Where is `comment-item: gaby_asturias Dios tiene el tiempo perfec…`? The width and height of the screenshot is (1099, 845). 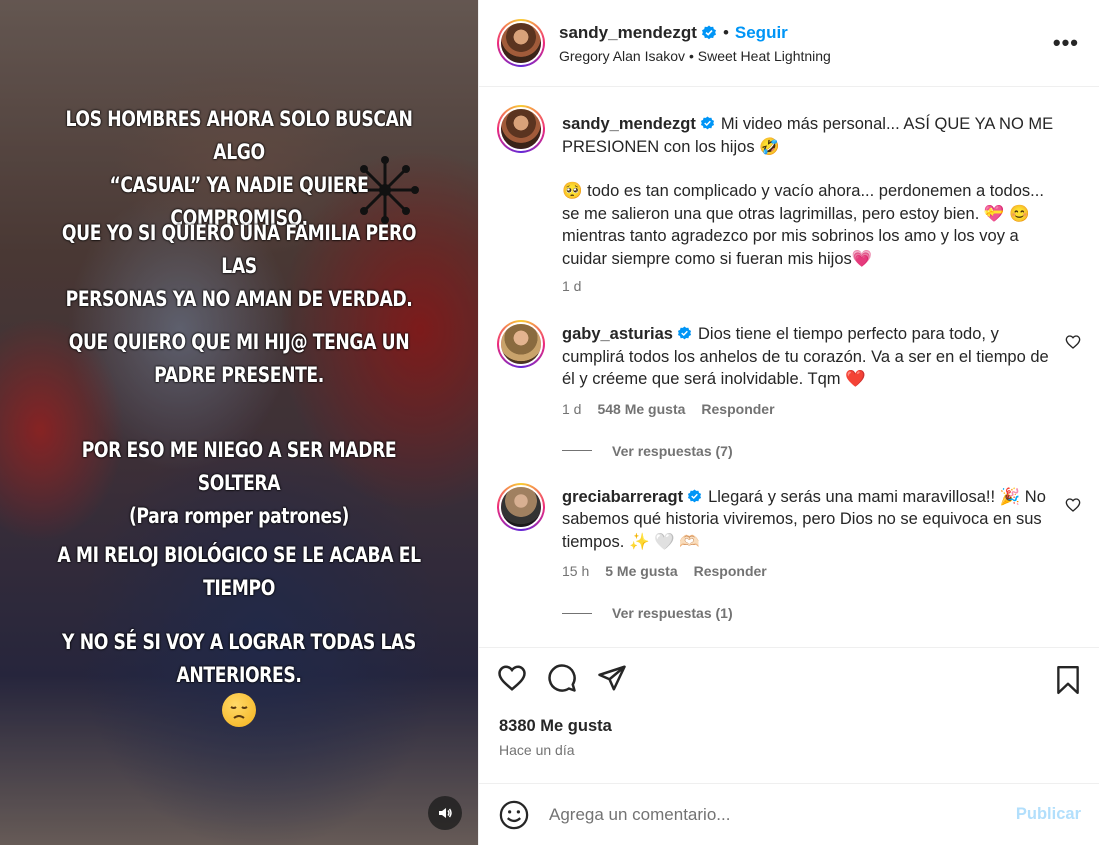 comment-item: gaby_asturias Dios tiene el tiempo perfec… is located at coordinates (789, 368).